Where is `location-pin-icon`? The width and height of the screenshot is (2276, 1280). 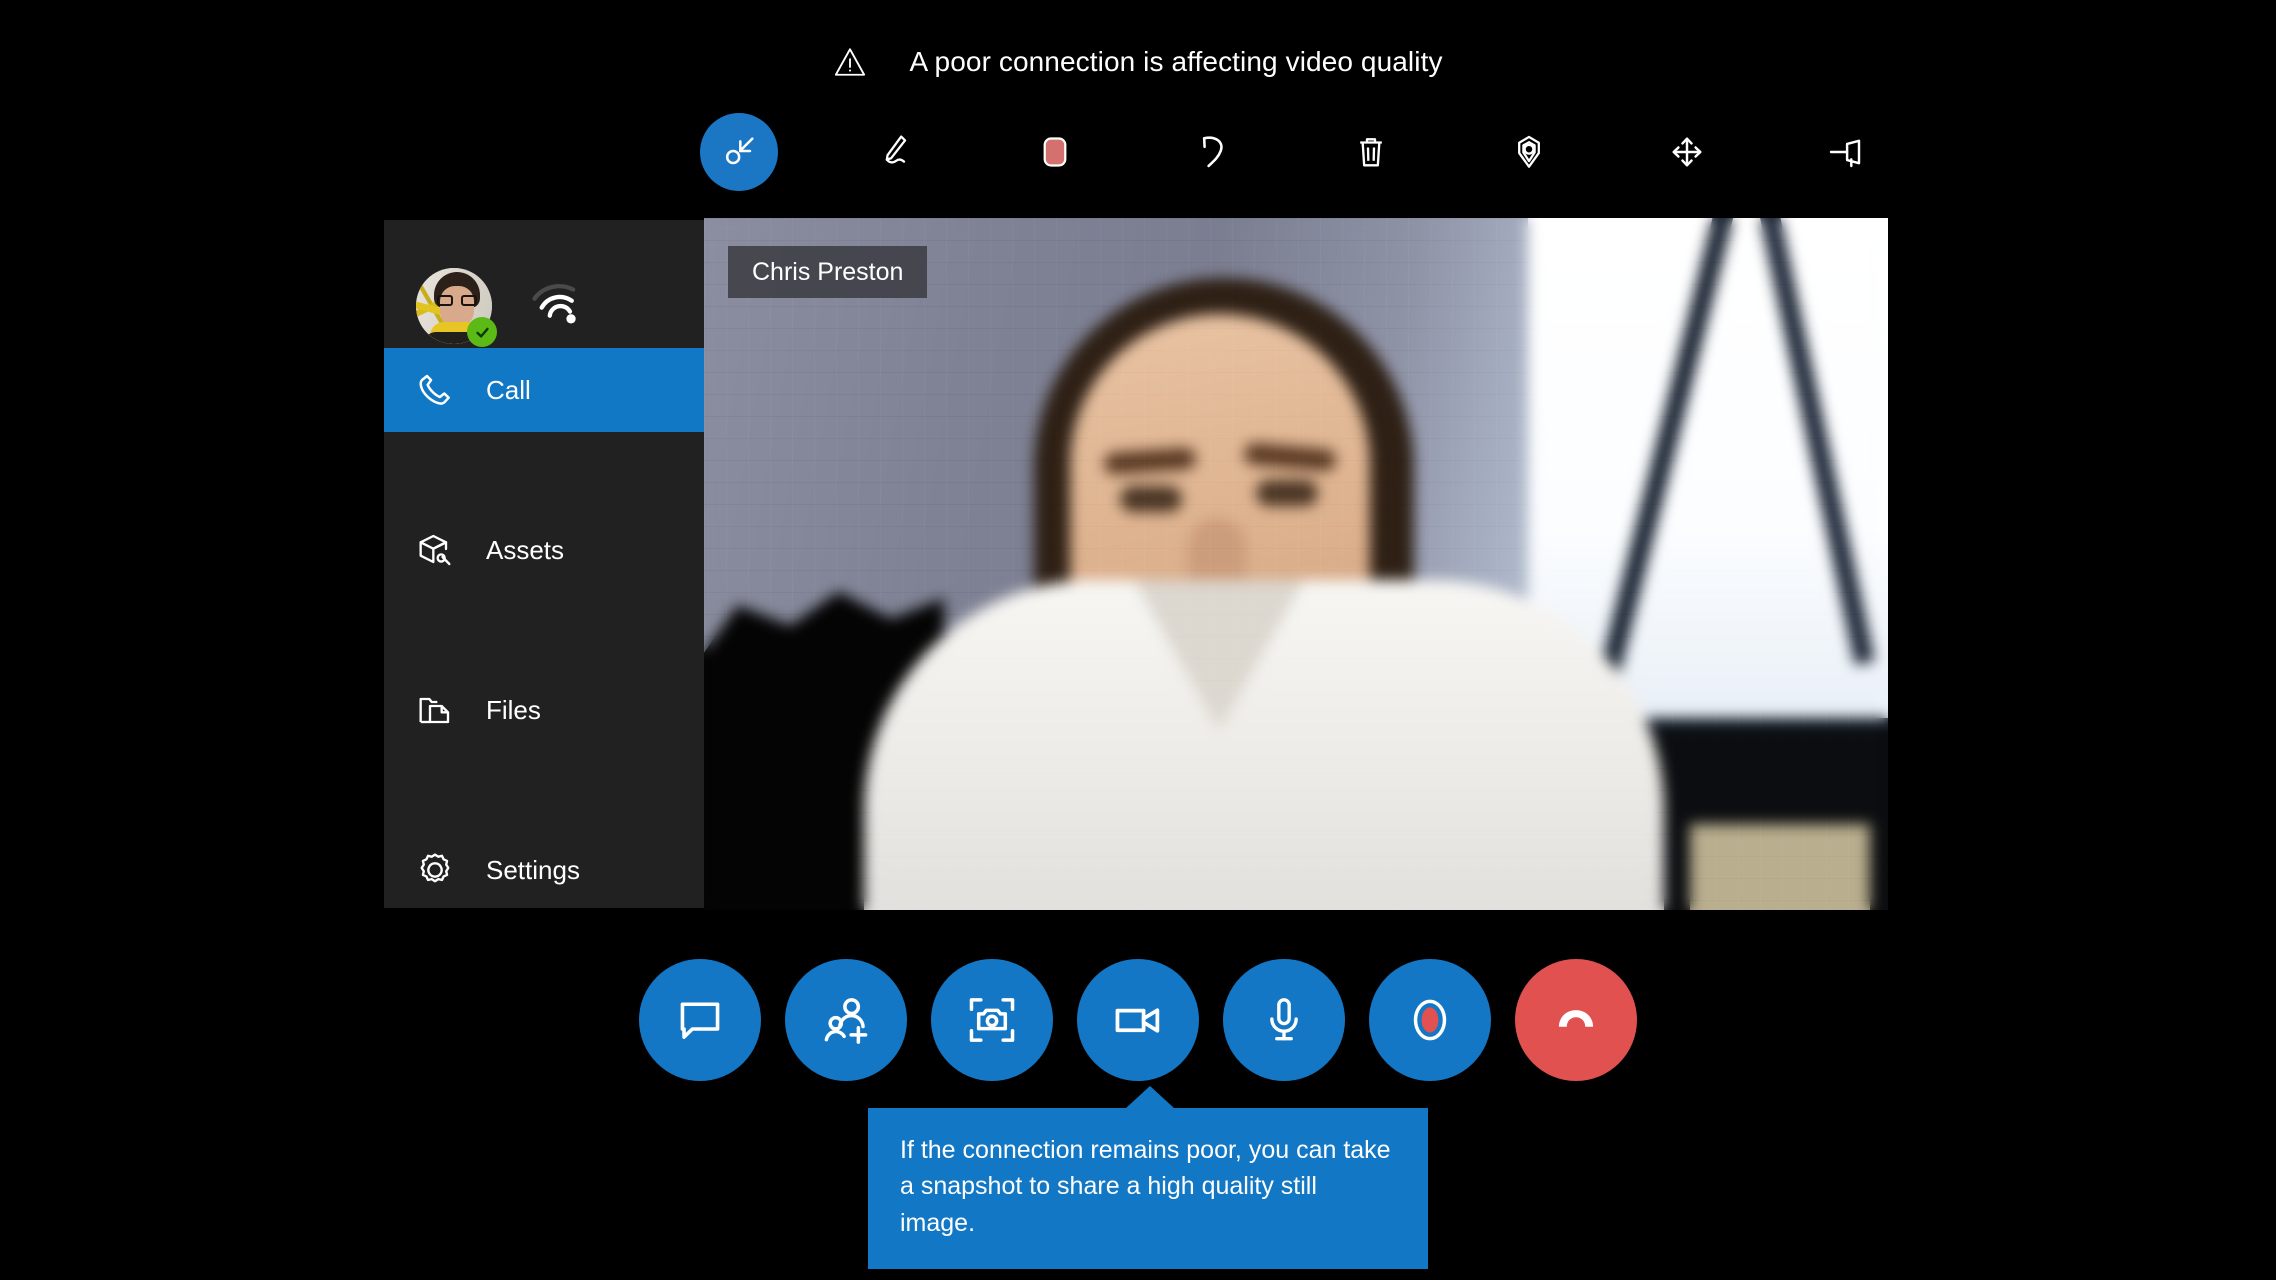 location-pin-icon is located at coordinates (1529, 152).